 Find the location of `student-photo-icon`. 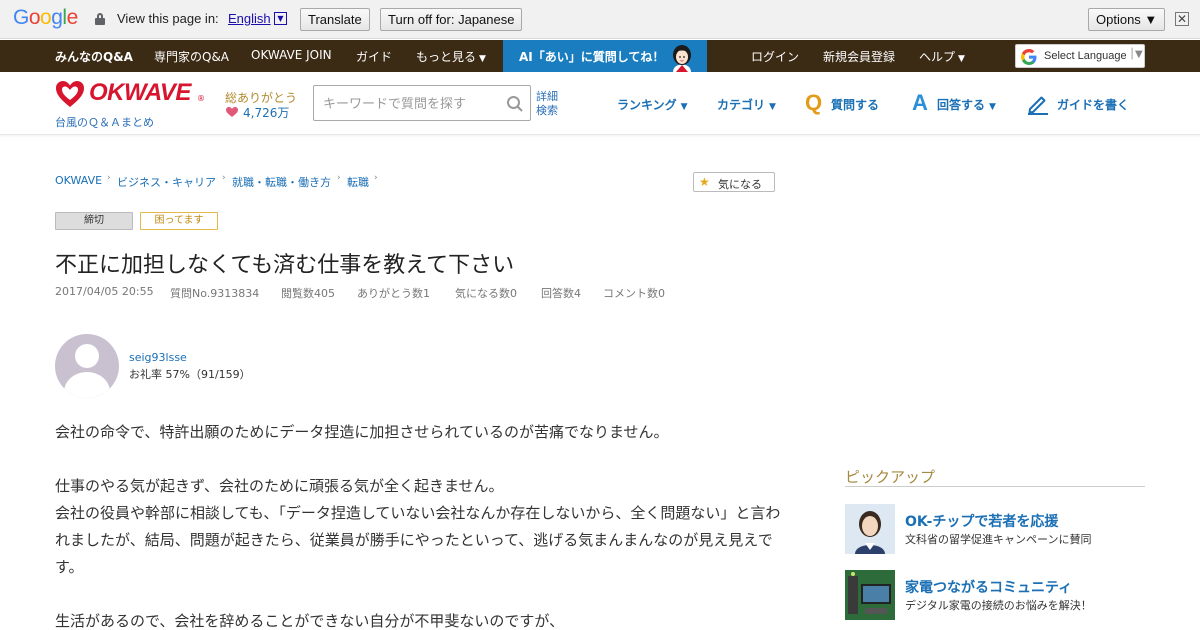

student-photo-icon is located at coordinates (870, 529).